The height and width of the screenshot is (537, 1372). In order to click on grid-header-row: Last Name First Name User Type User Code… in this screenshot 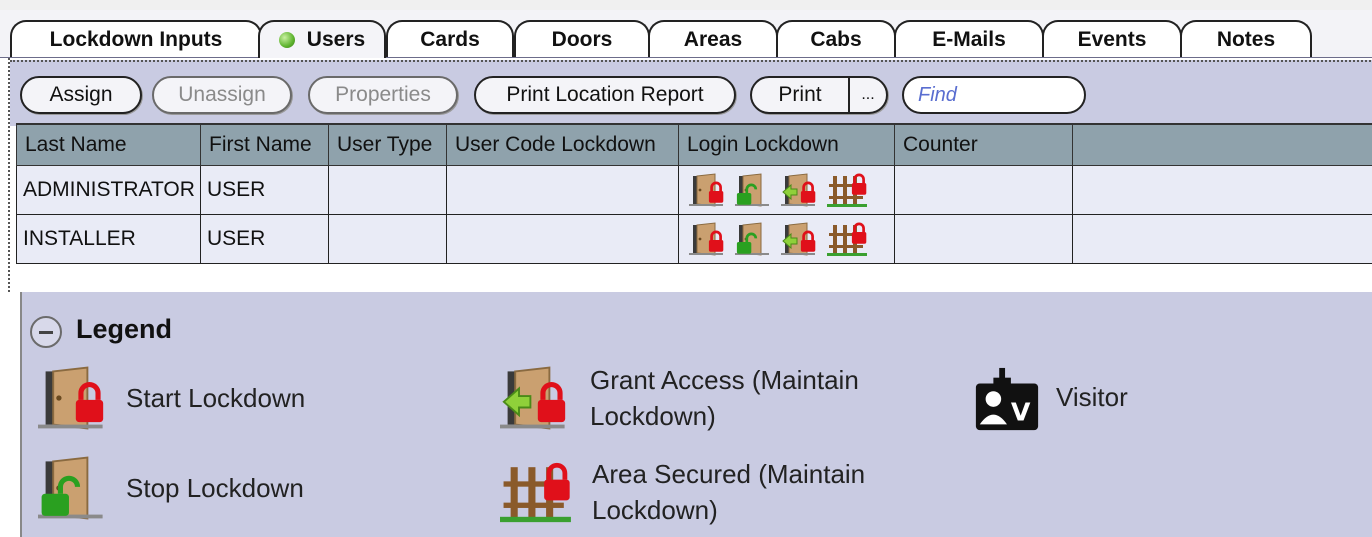, I will do `click(694, 144)`.